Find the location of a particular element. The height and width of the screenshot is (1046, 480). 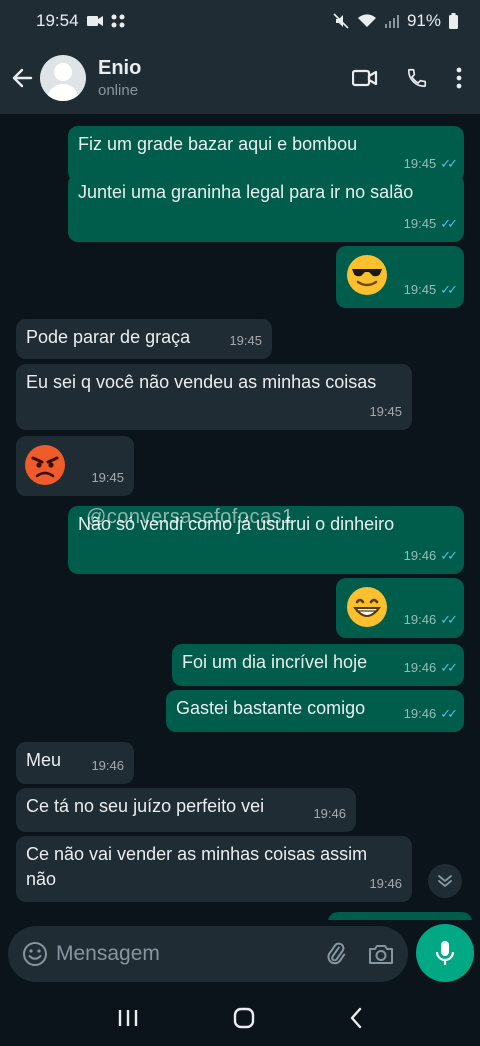

system-navigation-bar is located at coordinates (240, 1018).